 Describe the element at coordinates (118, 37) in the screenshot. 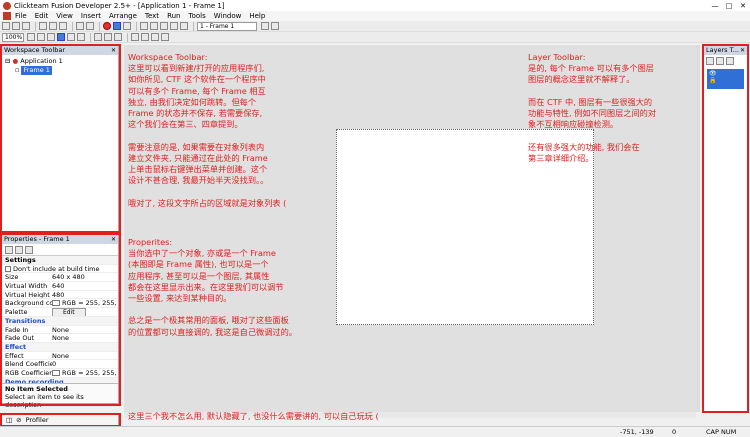

I see `underline-icon` at that location.